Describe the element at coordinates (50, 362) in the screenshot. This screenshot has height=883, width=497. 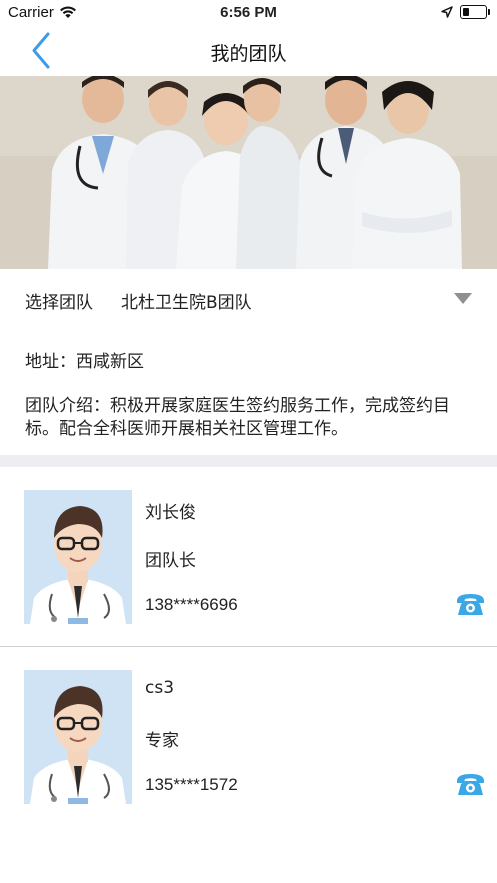
I see `address-label: 地址：` at that location.